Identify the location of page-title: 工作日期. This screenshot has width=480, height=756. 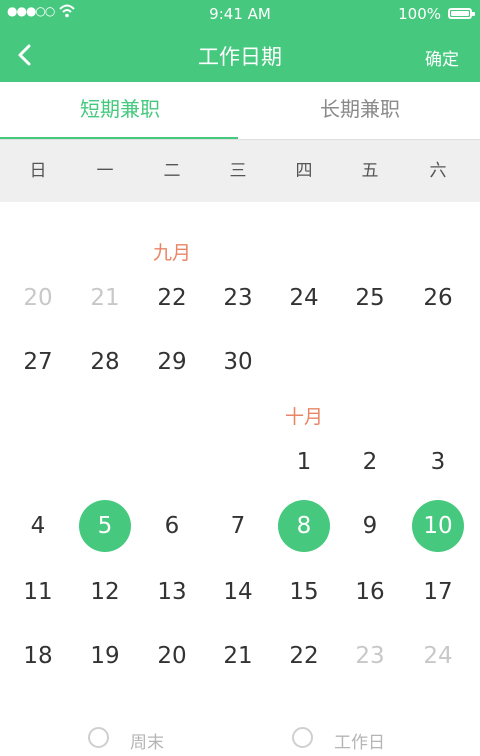
(240, 57).